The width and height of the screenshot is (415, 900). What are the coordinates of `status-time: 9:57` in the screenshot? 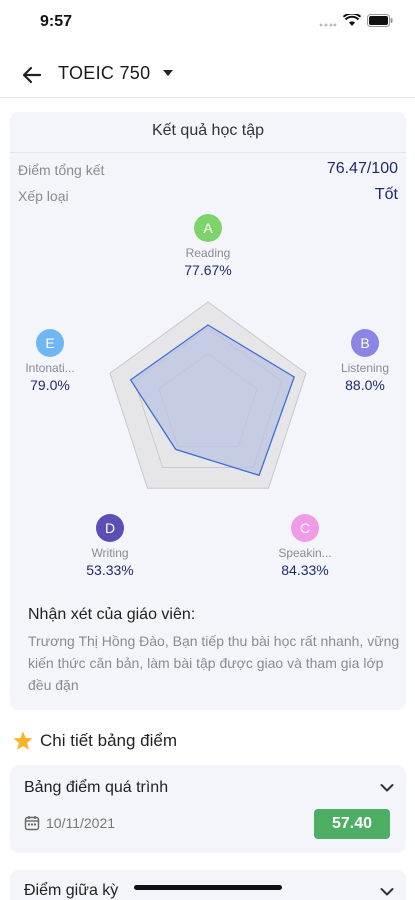 It's located at (56, 21).